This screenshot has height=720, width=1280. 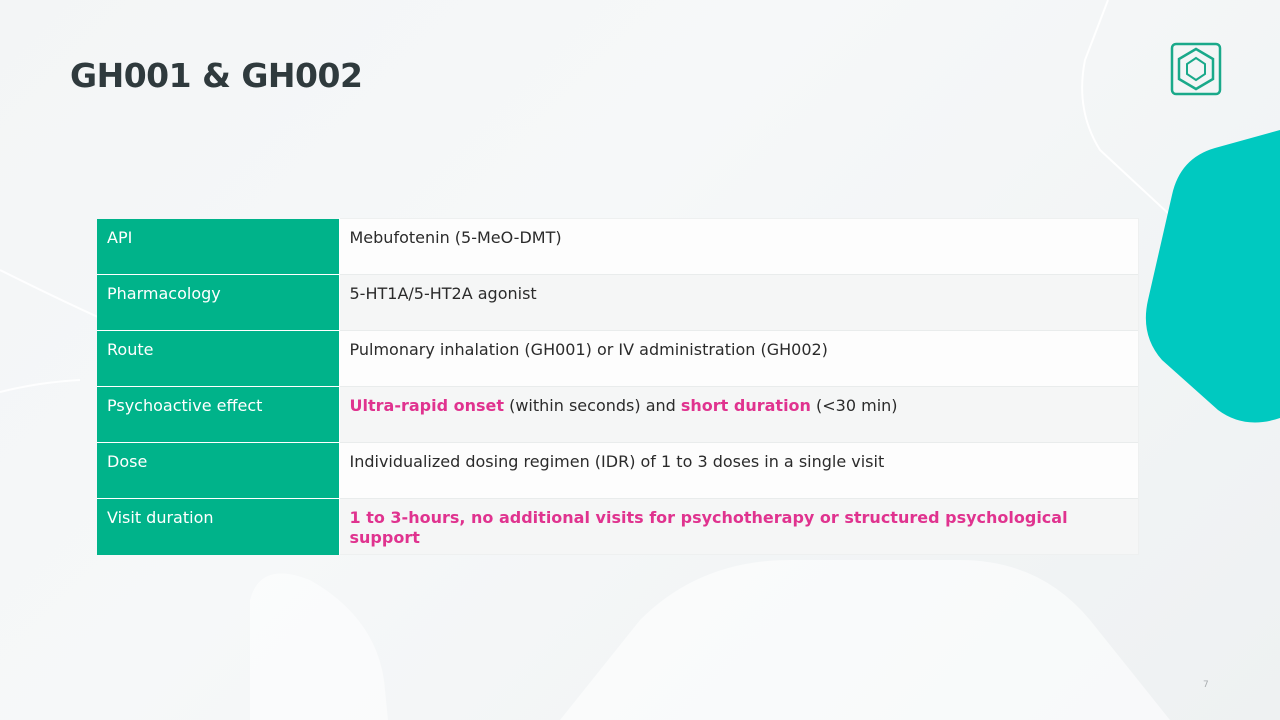 I want to click on row-label-pharmacology: Pharmacology, so click(x=218, y=302).